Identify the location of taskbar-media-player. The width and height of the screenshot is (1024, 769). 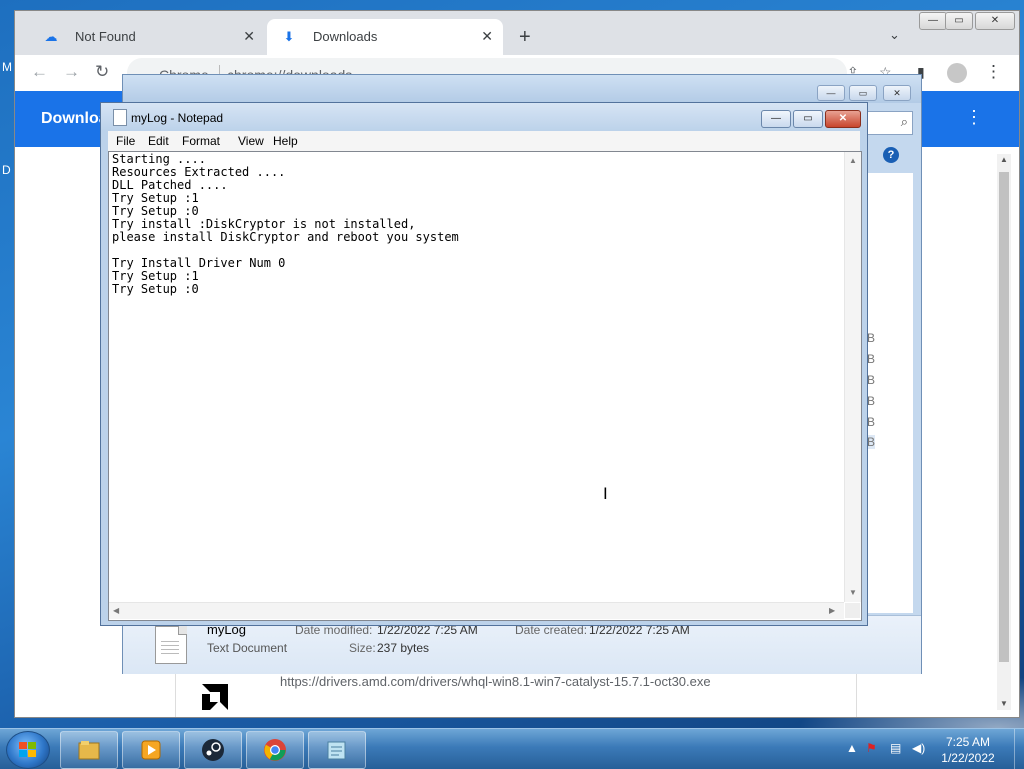
(151, 750).